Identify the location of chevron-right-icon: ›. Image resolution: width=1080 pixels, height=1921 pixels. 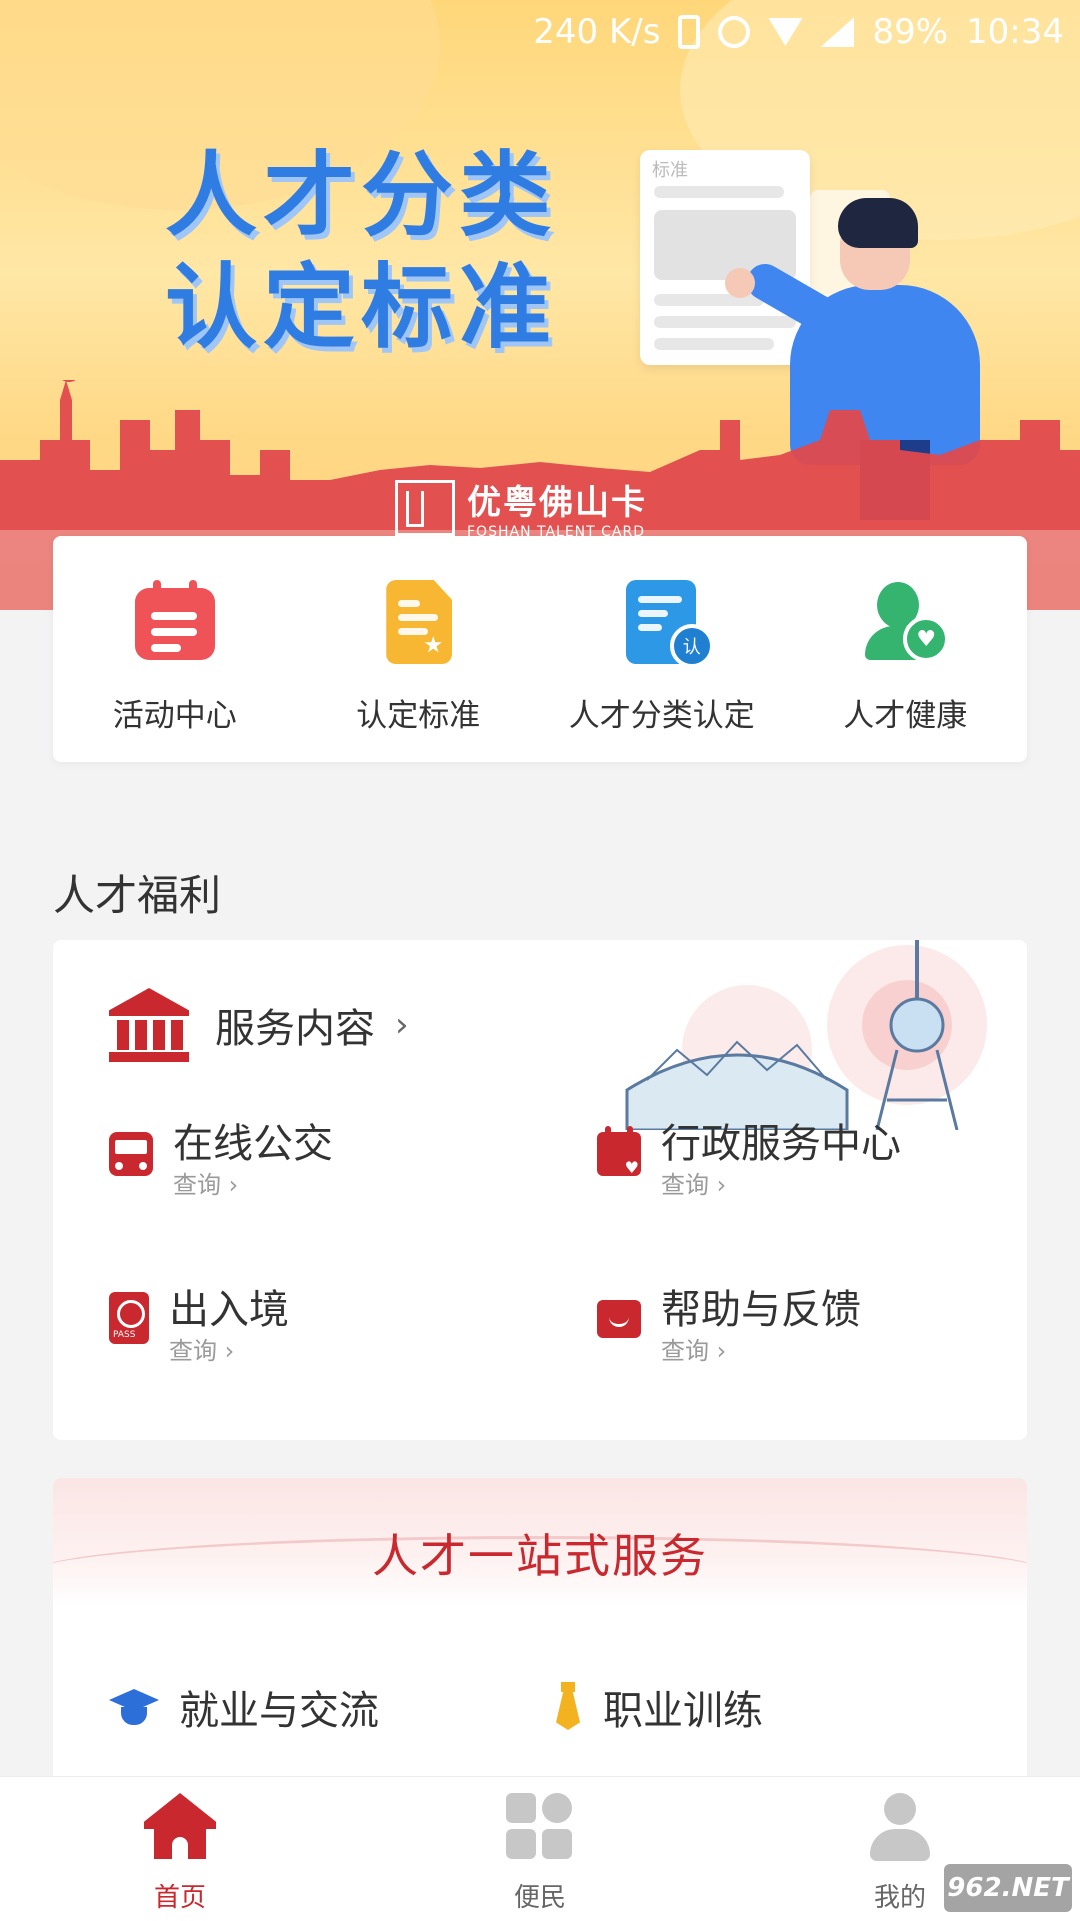
(402, 1025).